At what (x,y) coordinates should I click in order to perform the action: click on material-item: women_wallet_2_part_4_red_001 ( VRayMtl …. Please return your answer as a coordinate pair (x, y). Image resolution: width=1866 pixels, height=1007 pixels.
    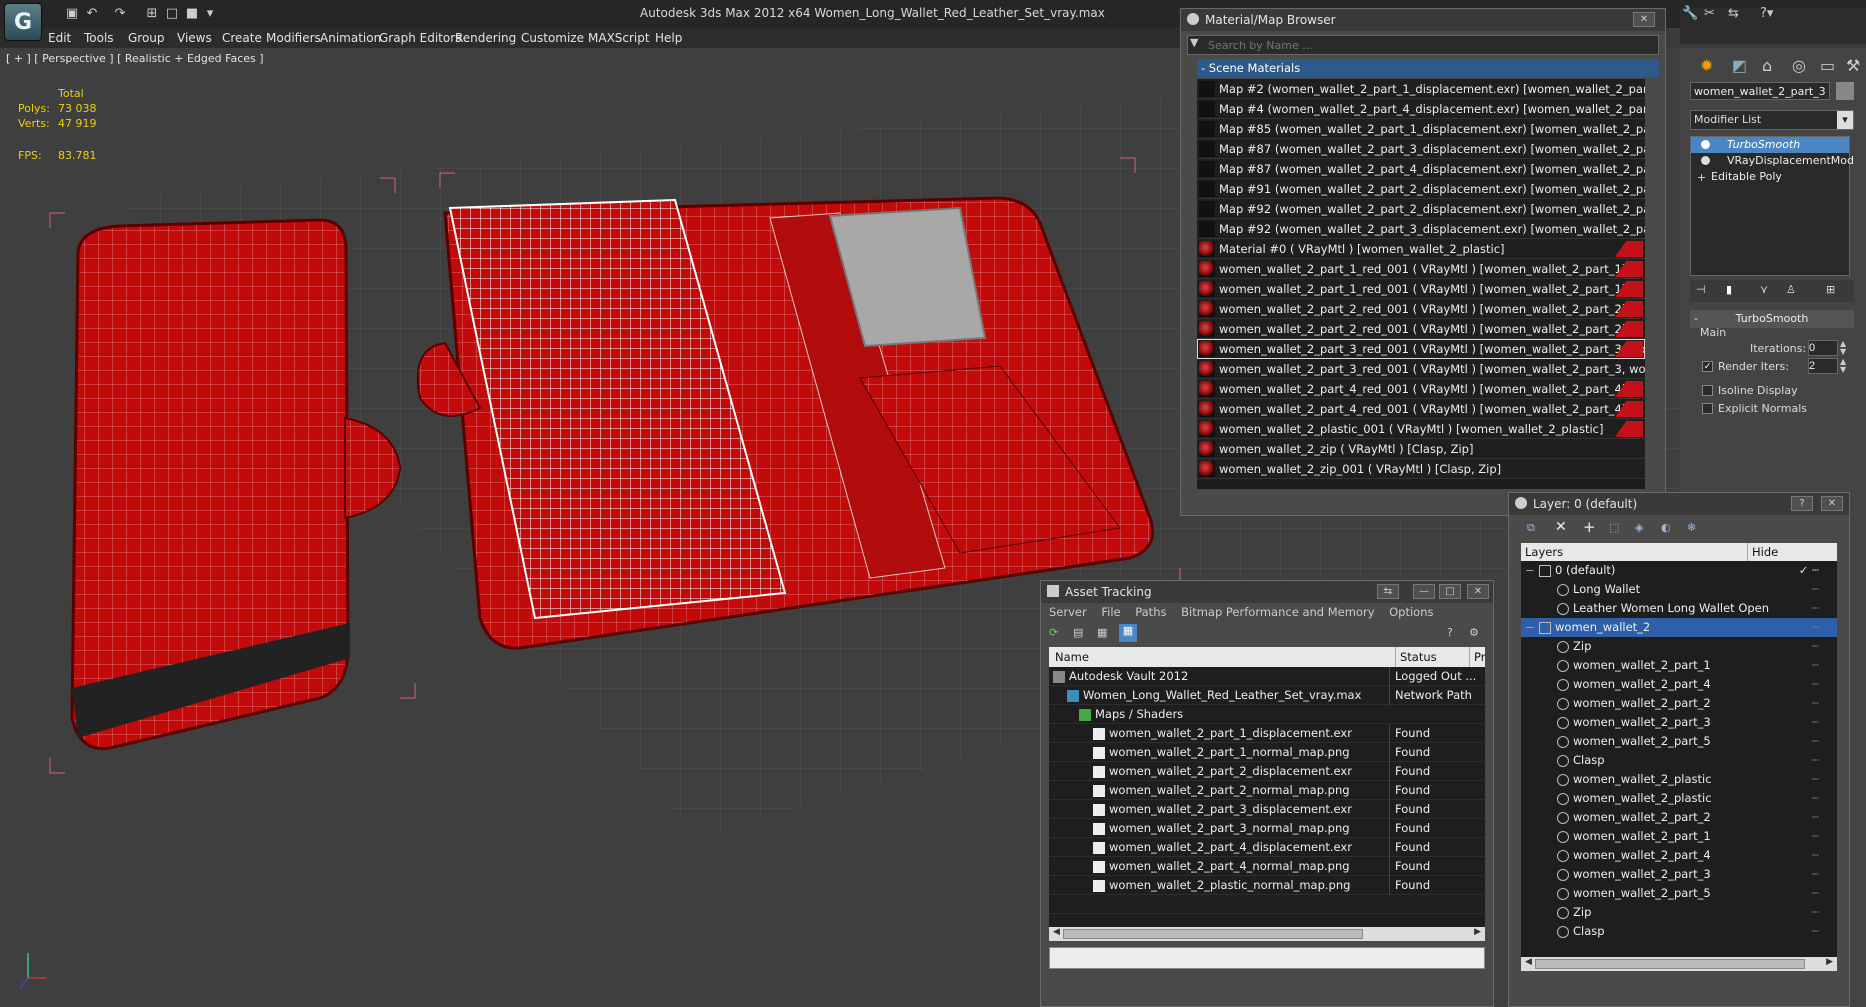
    Looking at the image, I should click on (1421, 389).